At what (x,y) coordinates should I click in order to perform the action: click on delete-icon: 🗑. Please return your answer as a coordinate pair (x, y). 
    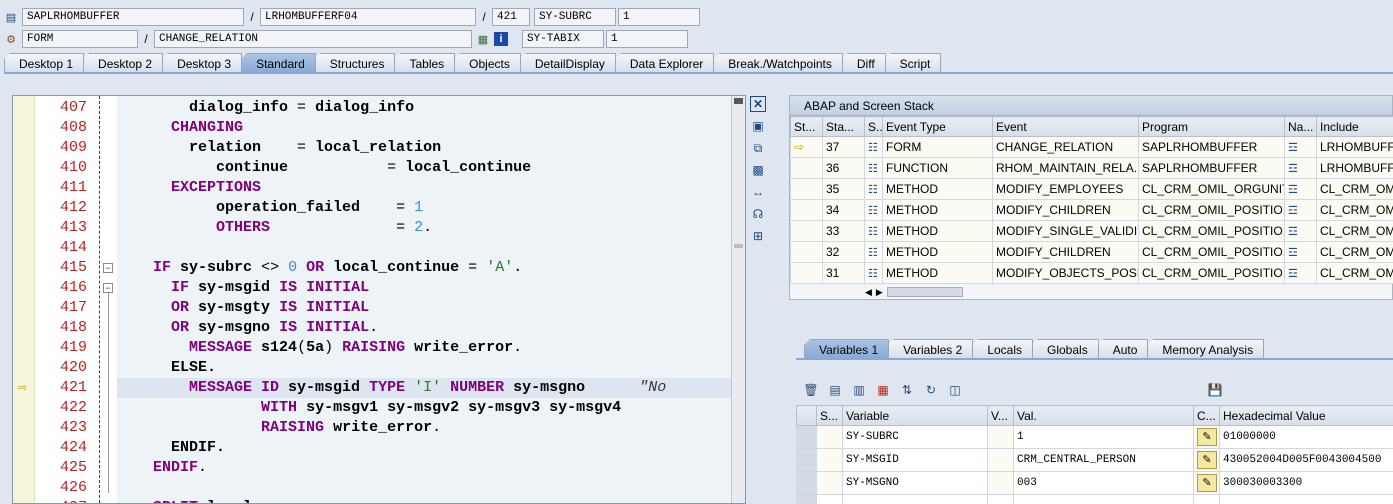
    Looking at the image, I should click on (811, 390).